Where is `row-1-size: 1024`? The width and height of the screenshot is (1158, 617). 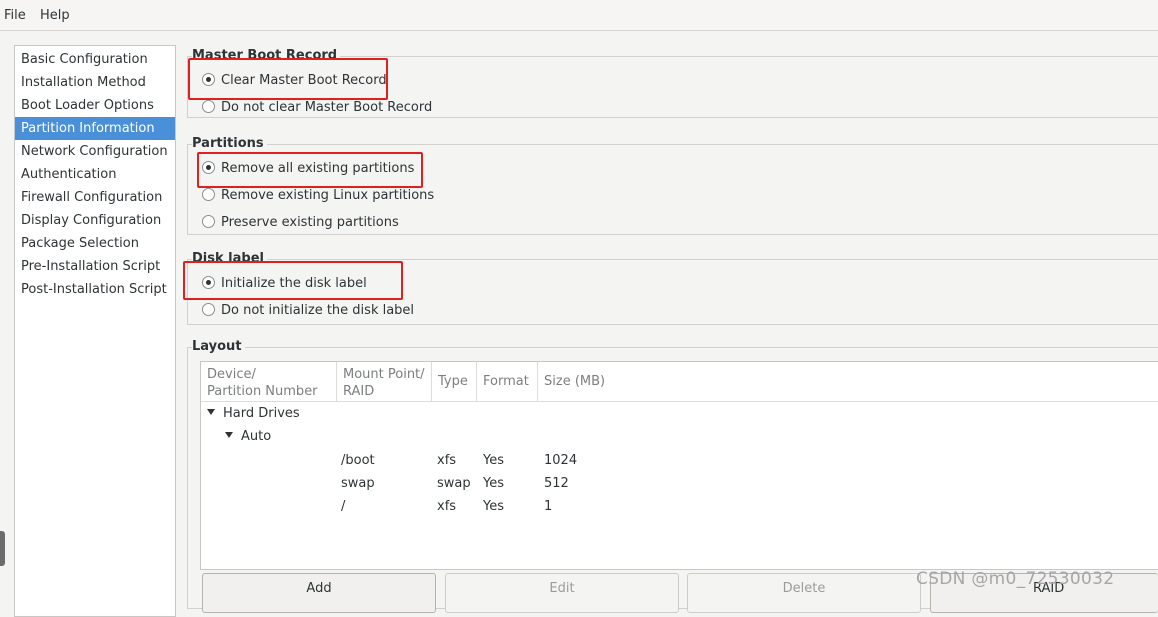
row-1-size: 1024 is located at coordinates (560, 461).